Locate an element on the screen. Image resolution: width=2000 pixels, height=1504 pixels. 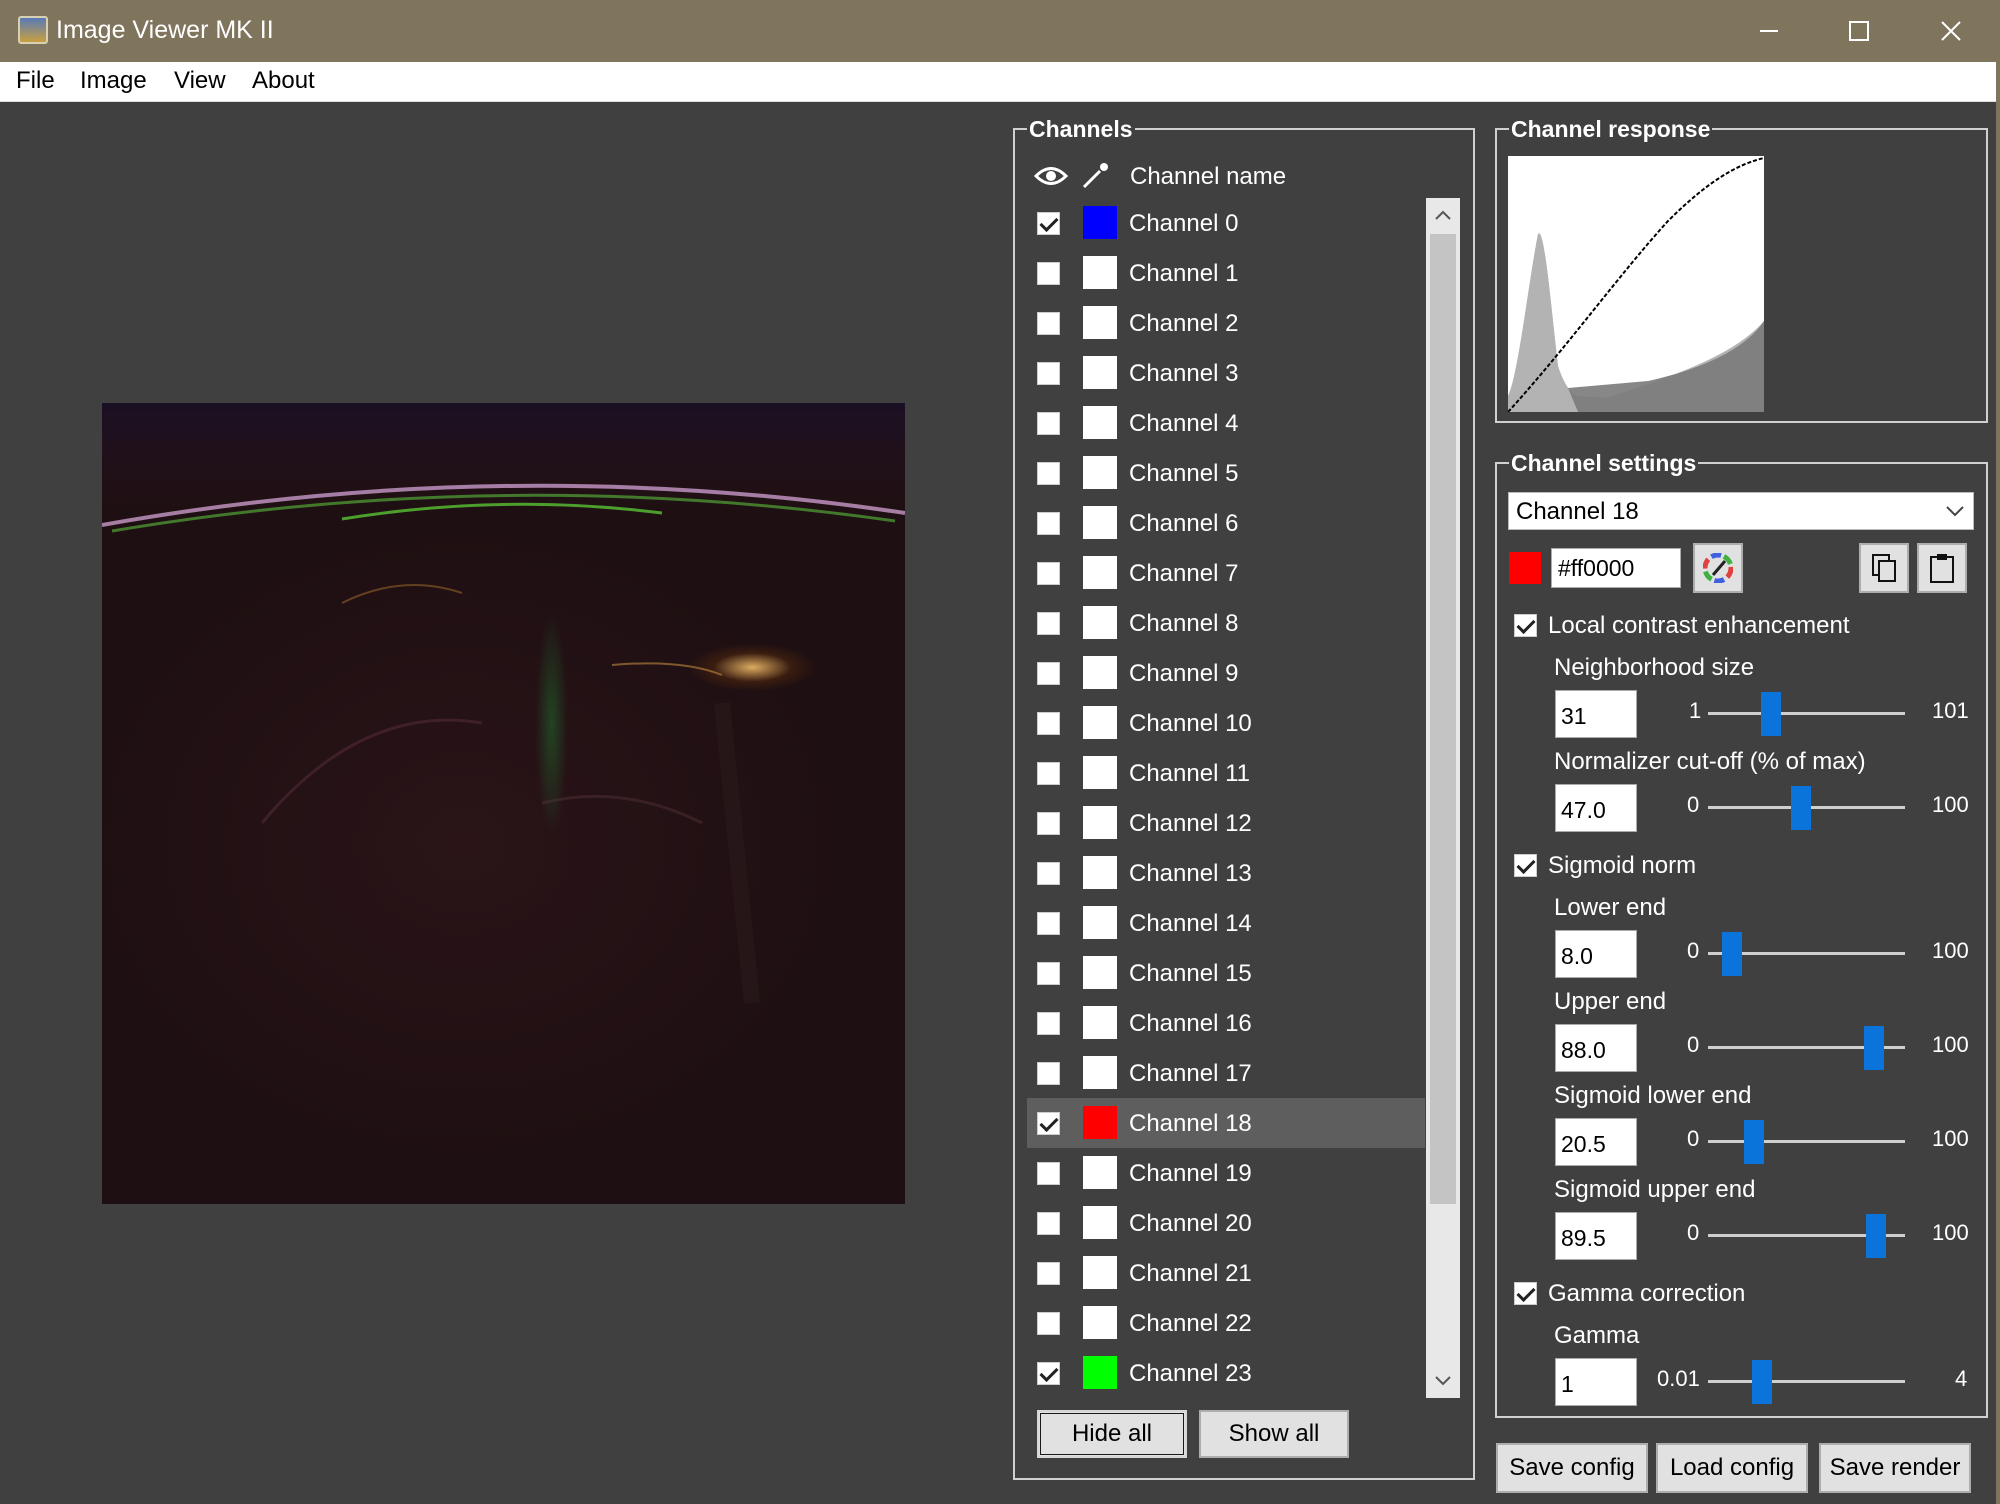
sigmoid-lower-slider-thumb is located at coordinates (1754, 1142).